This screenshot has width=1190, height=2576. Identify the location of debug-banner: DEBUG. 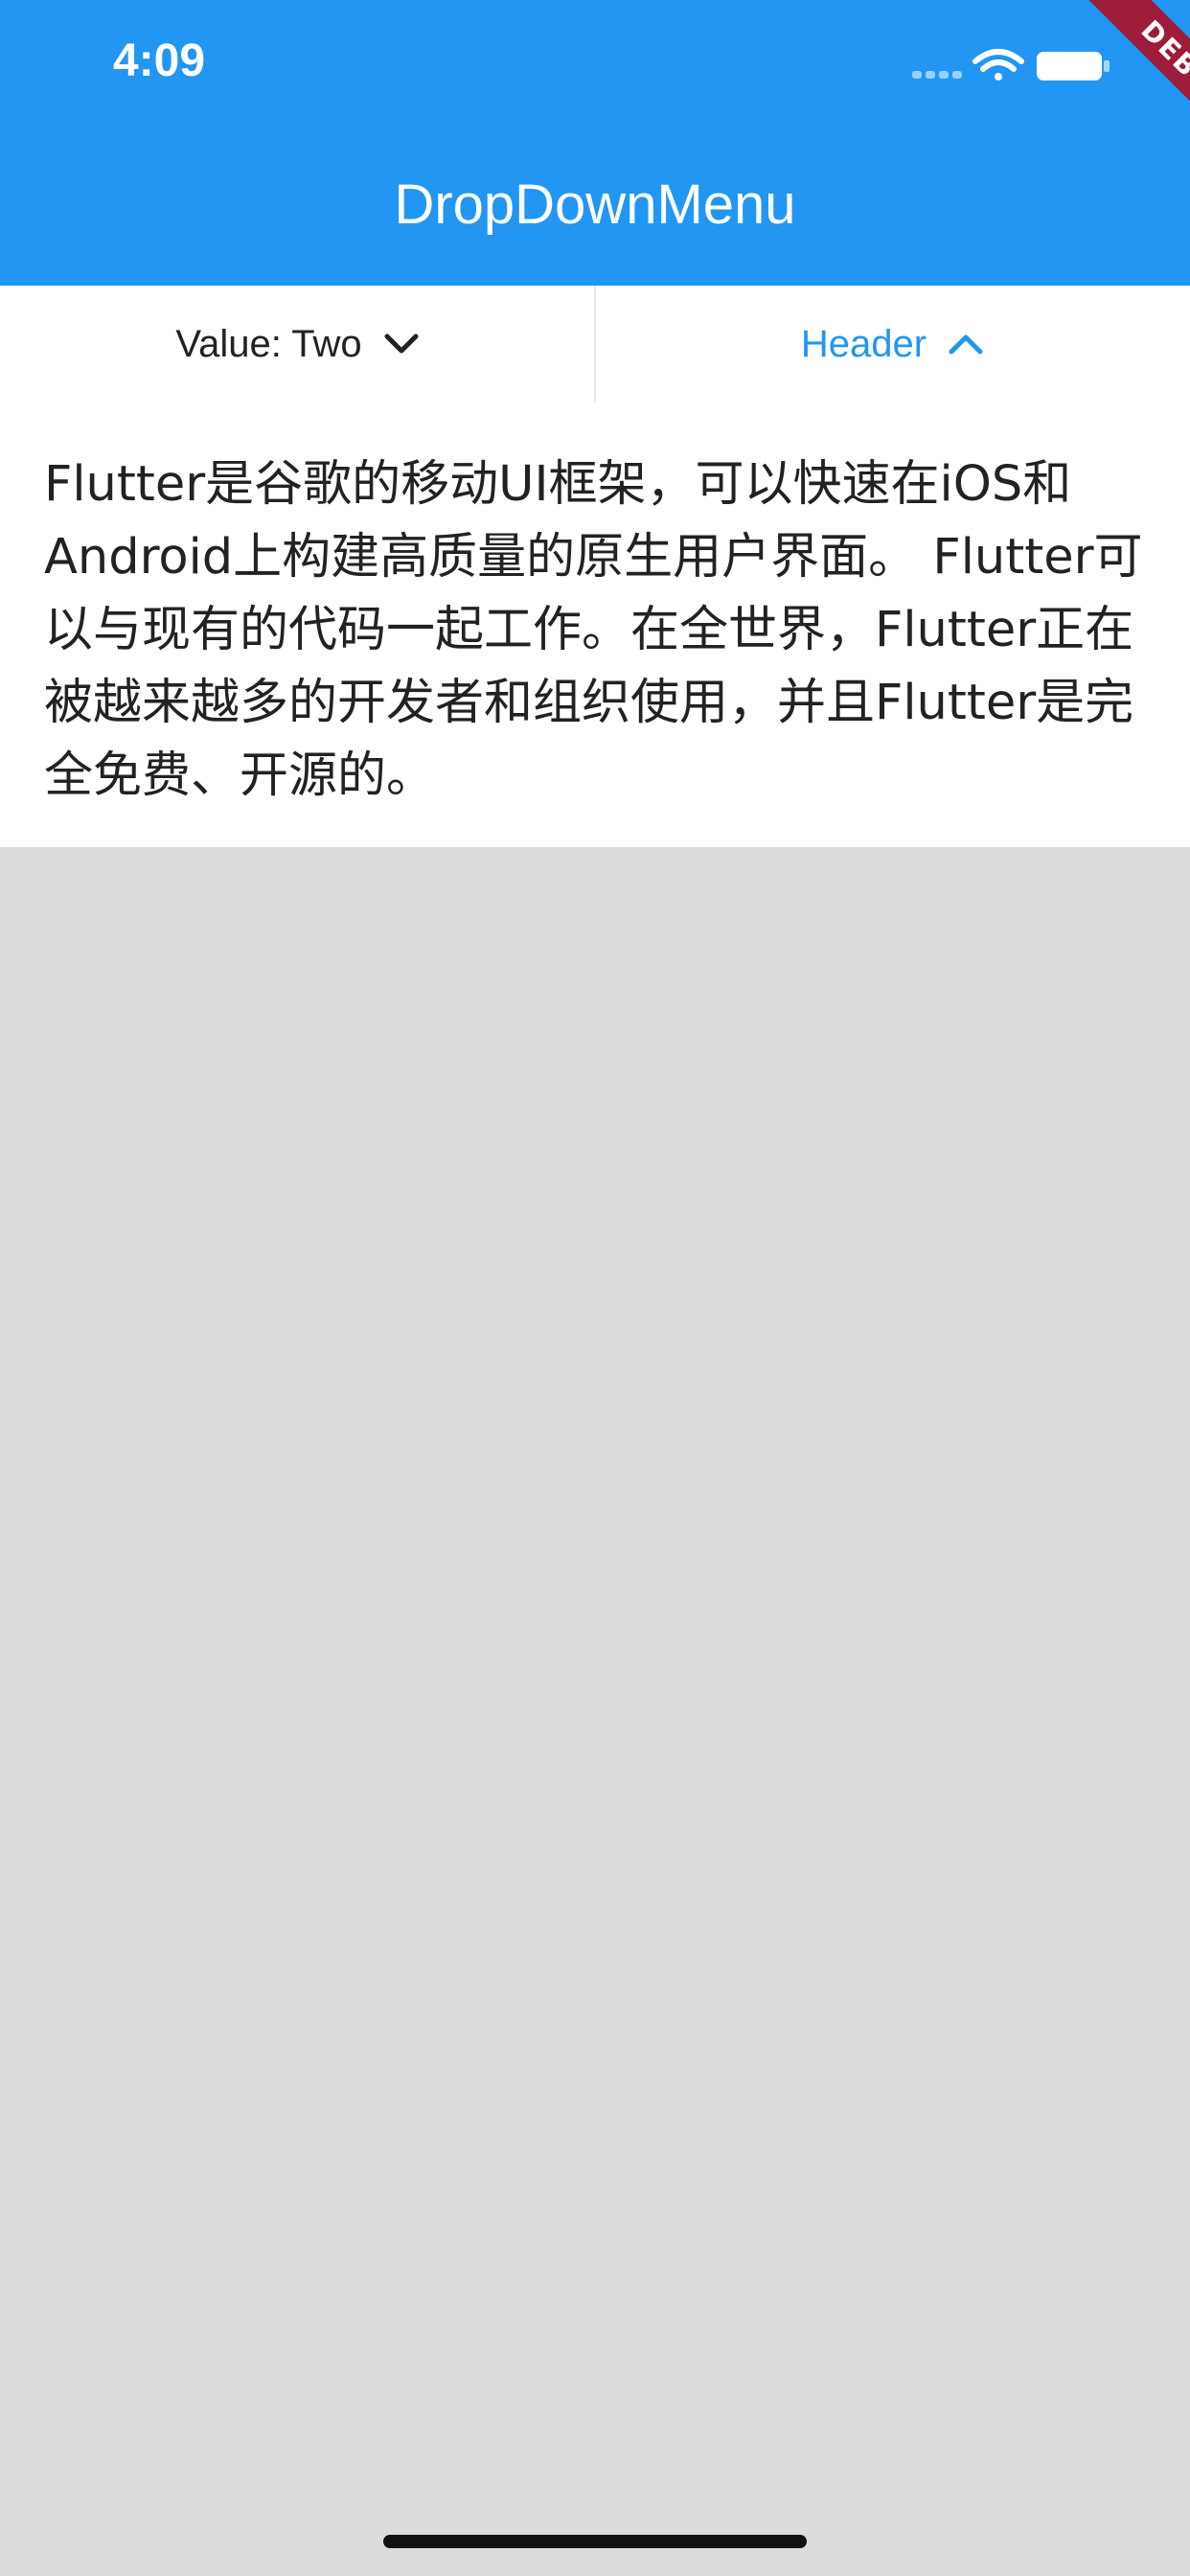
(1099, 91).